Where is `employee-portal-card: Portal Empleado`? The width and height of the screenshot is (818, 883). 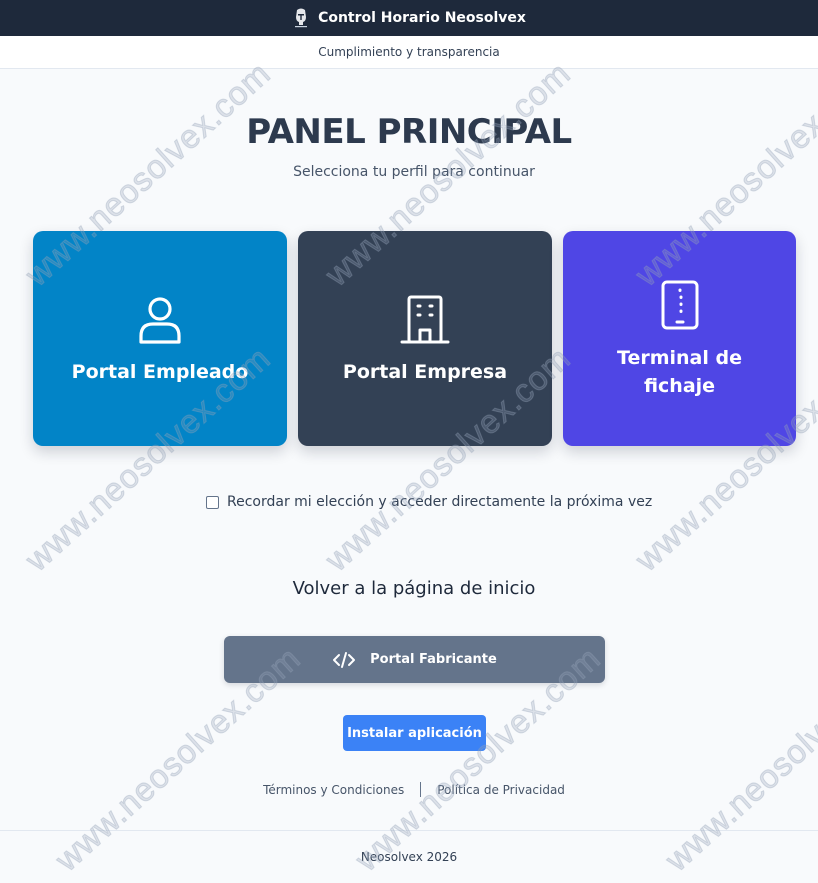 employee-portal-card: Portal Empleado is located at coordinates (160, 338).